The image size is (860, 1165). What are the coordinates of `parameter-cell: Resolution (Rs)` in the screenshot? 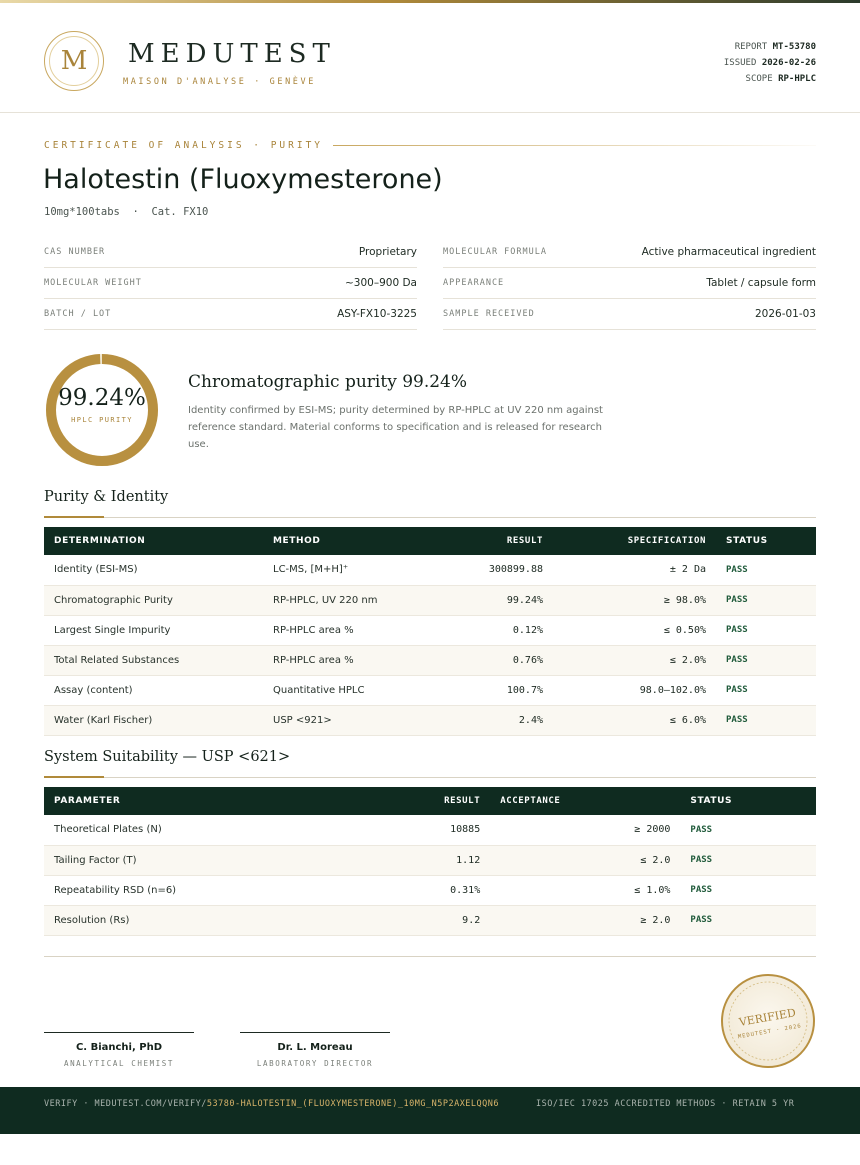 It's located at (177, 920).